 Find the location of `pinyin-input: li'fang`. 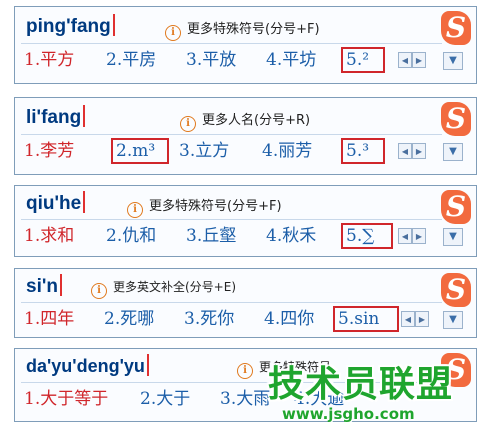

pinyin-input: li'fang is located at coordinates (56, 117).